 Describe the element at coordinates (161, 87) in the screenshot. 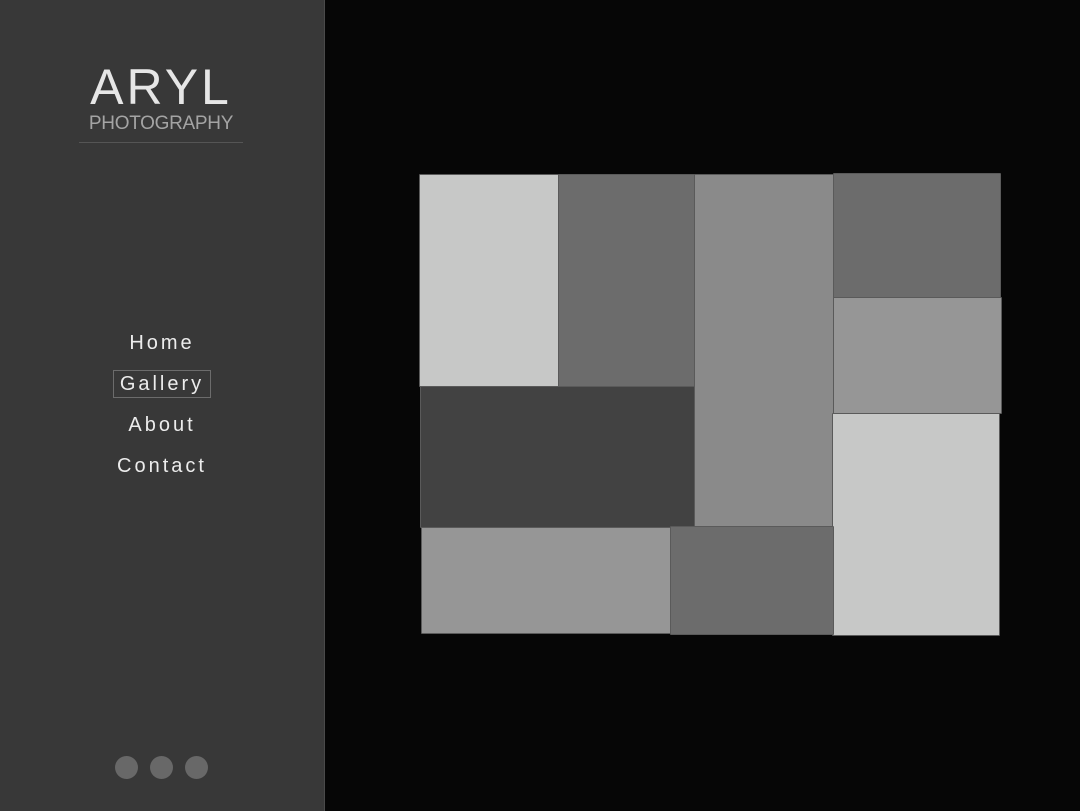

I see `brand-name: ARYL` at that location.